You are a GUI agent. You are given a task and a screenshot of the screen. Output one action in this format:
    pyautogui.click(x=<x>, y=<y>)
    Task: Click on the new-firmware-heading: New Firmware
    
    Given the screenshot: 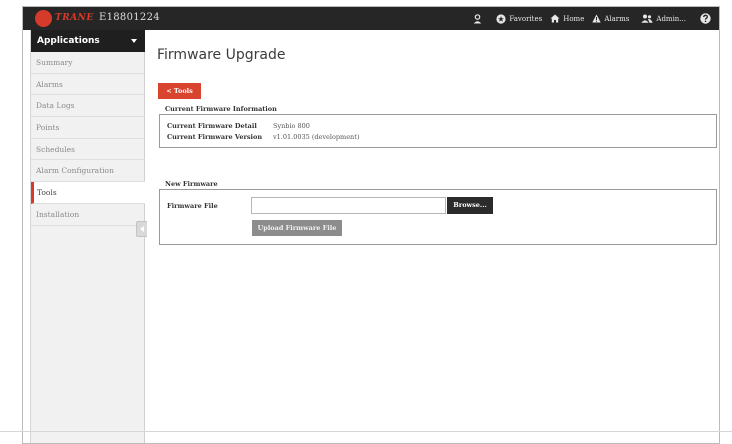 What is the action you would take?
    pyautogui.click(x=191, y=184)
    